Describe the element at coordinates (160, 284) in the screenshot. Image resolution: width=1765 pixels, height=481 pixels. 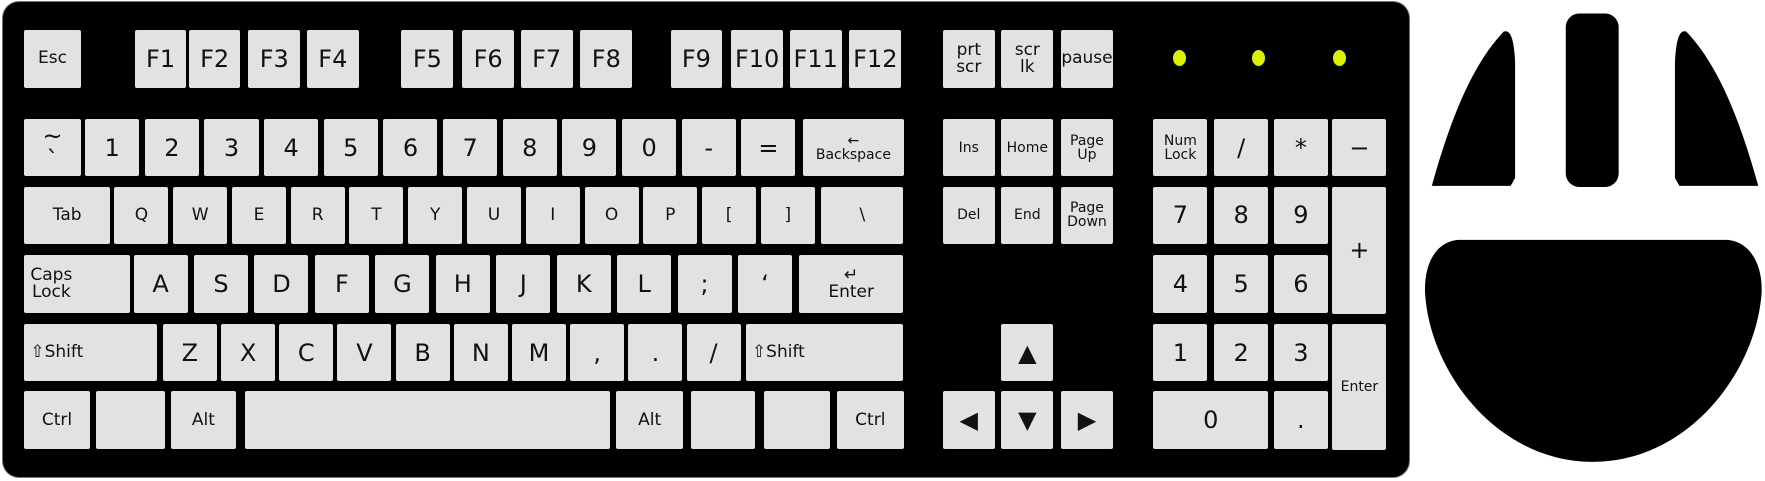
I see `key-a: A` at that location.